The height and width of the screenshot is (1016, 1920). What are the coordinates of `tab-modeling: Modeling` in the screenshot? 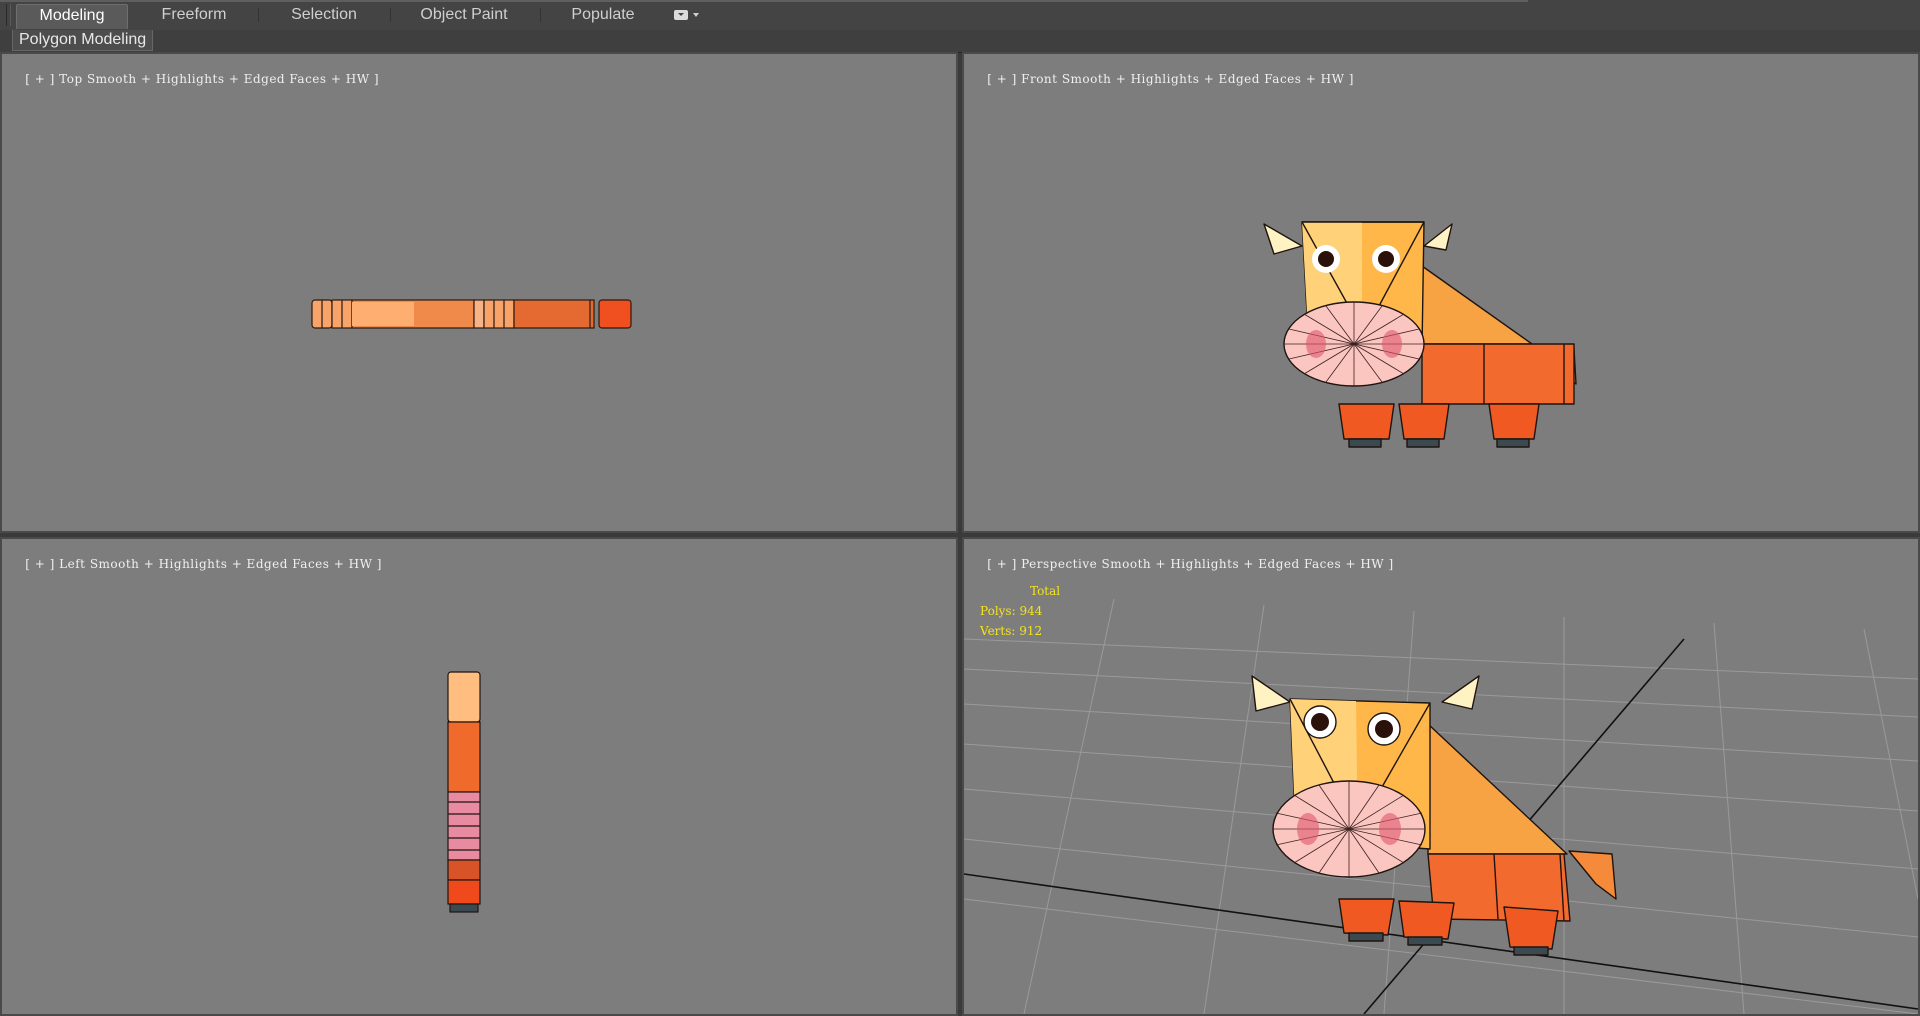 It's located at (72, 16).